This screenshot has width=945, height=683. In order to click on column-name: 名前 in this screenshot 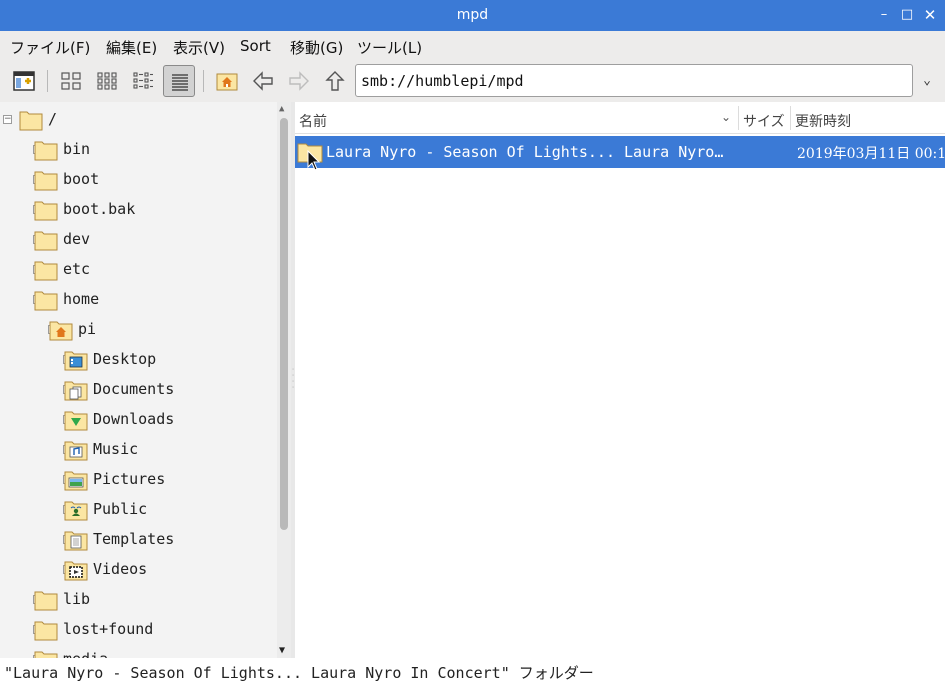, I will do `click(313, 118)`.